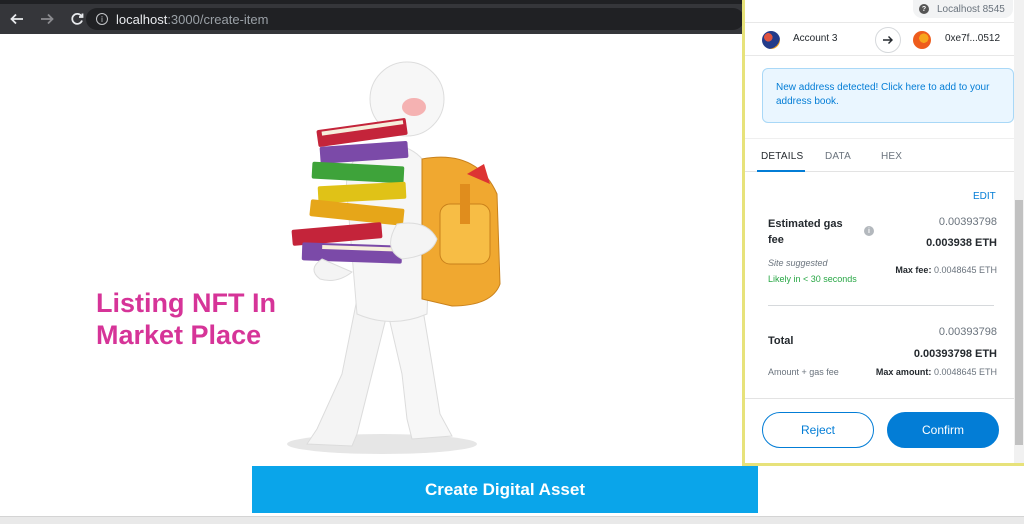 This screenshot has width=1024, height=524. What do you see at coordinates (972, 38) in the screenshot?
I see `to-address: 0xe7f...0512` at bounding box center [972, 38].